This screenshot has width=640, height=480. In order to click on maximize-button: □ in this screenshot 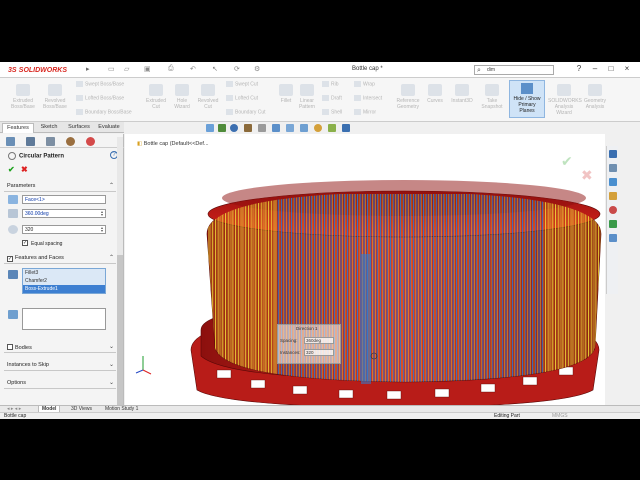, I will do `click(611, 69)`.